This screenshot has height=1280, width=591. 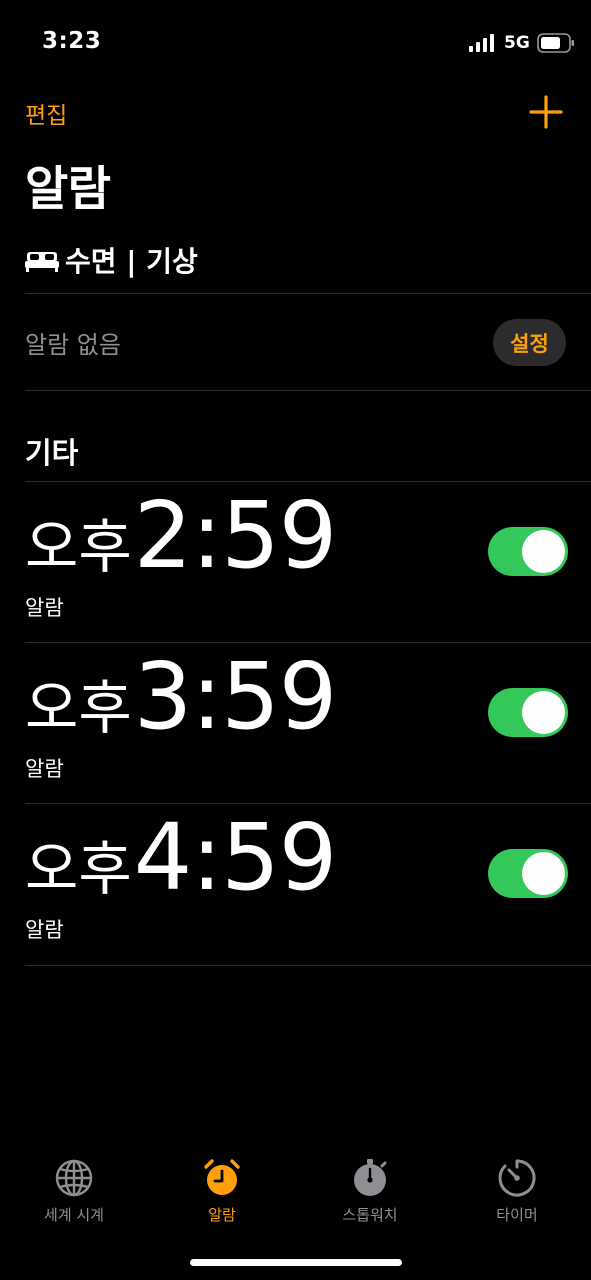 I want to click on sleep-header-label: 수면 | 기상, so click(x=131, y=261).